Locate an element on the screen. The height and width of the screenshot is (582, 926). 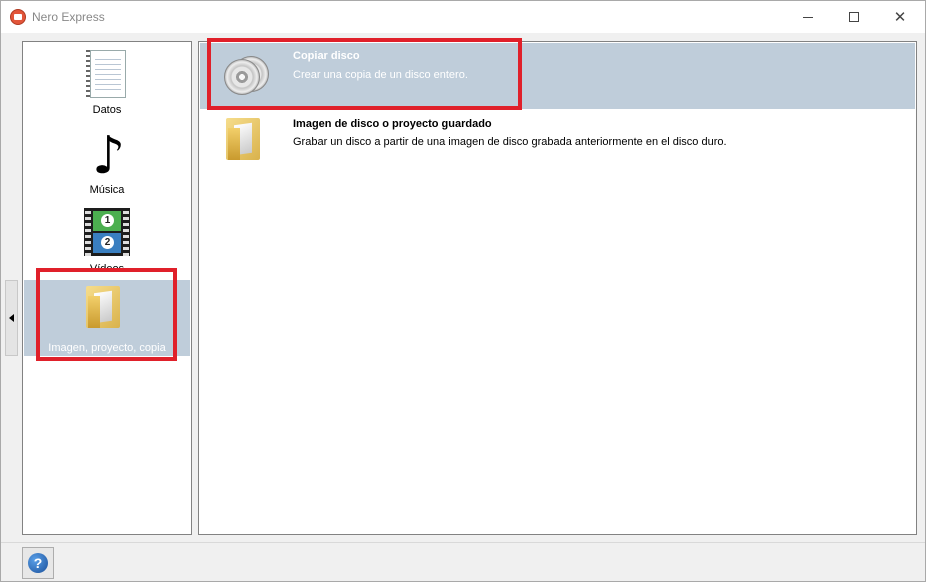
minimize-button is located at coordinates (808, 17).